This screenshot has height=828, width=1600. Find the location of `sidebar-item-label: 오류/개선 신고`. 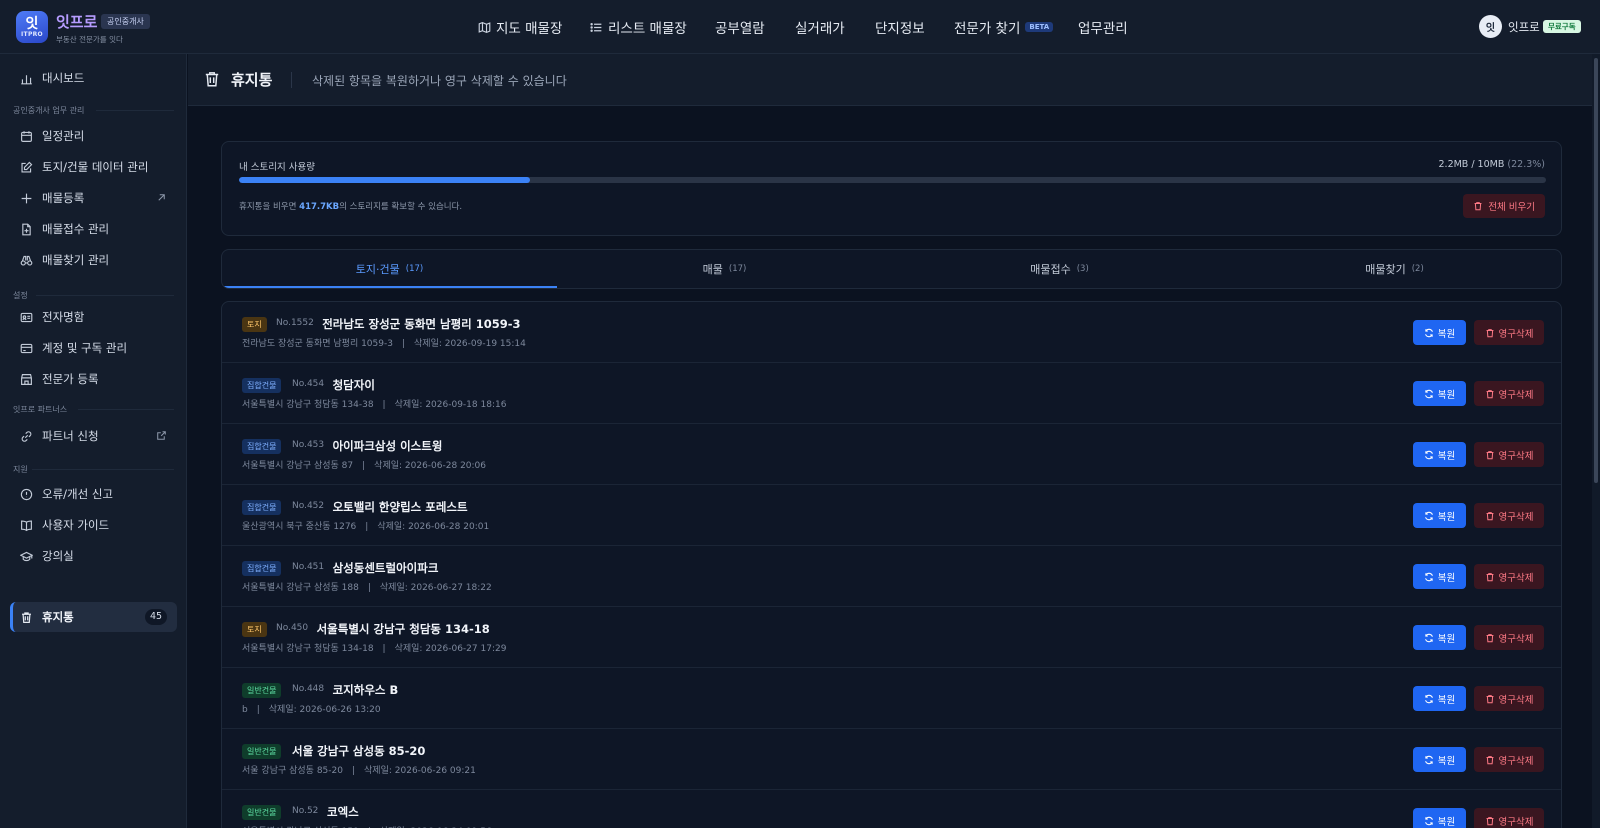

sidebar-item-label: 오류/개선 신고 is located at coordinates (78, 494).